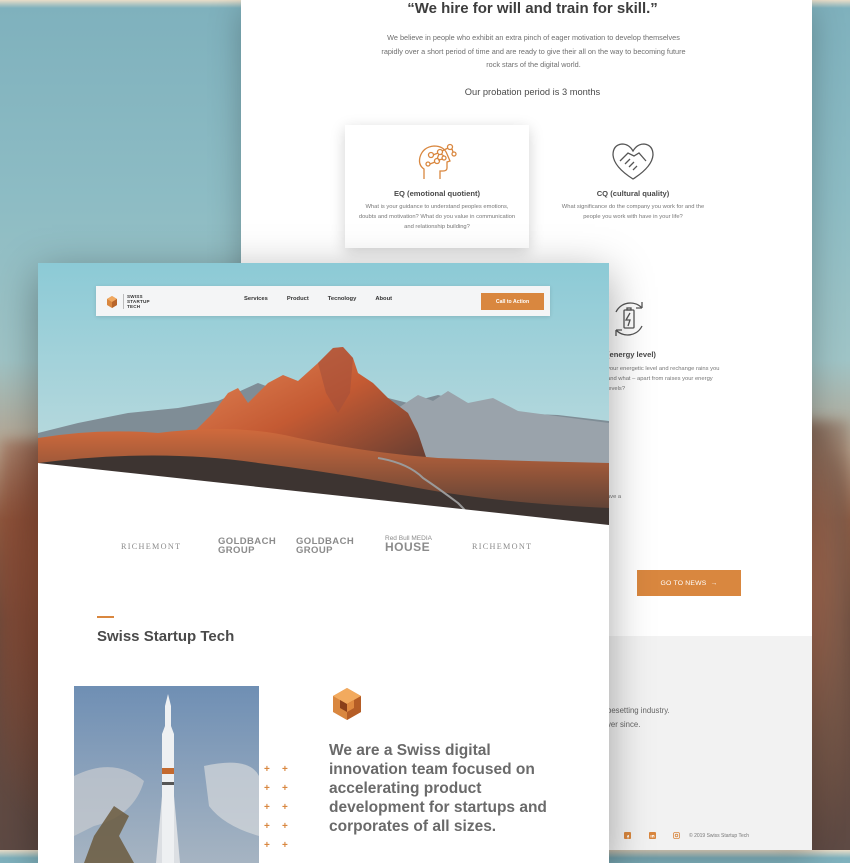 The image size is (850, 863). Describe the element at coordinates (342, 299) in the screenshot. I see `nav-link-tecnology: Tecnology` at that location.